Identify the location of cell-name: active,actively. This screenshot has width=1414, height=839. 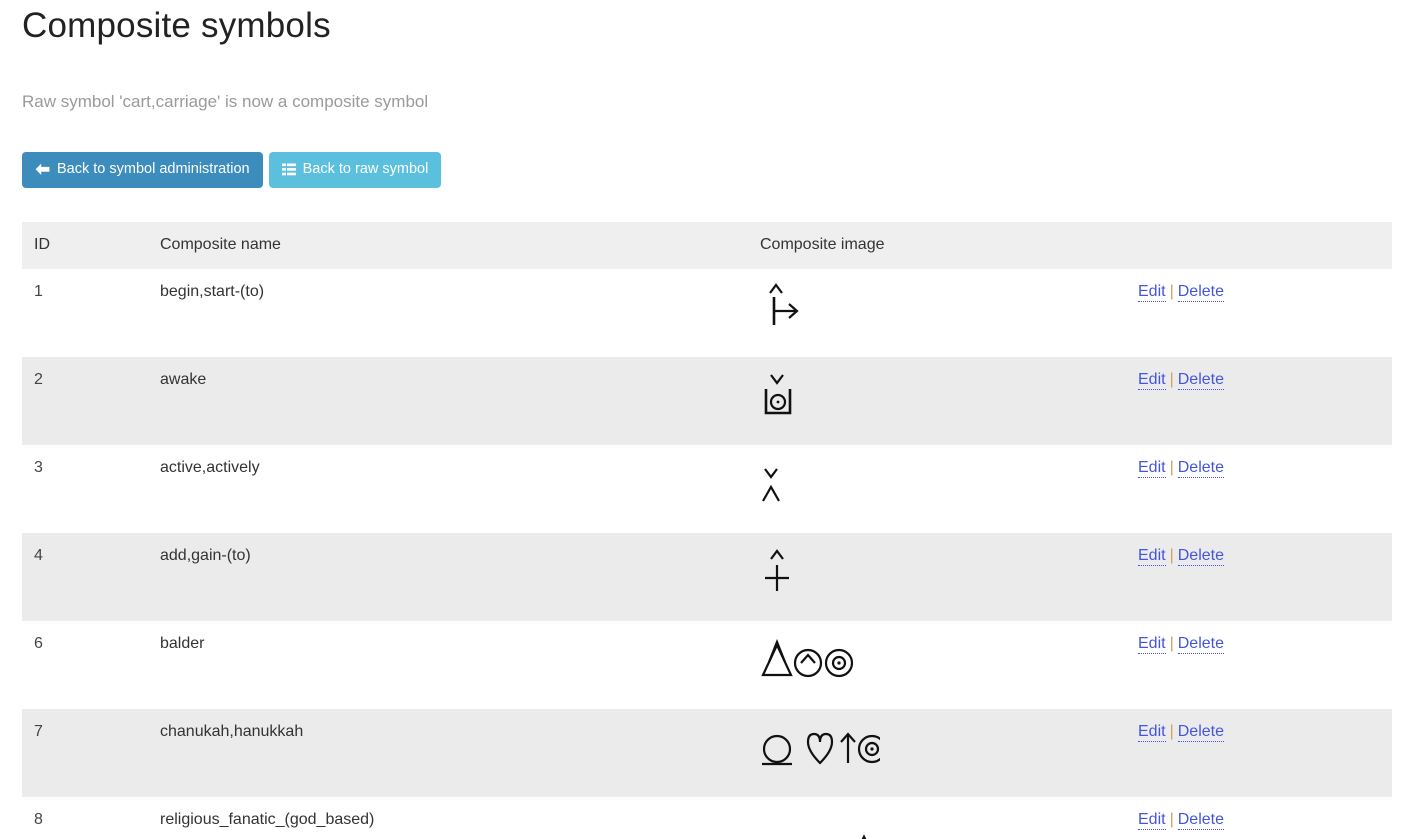
(210, 467).